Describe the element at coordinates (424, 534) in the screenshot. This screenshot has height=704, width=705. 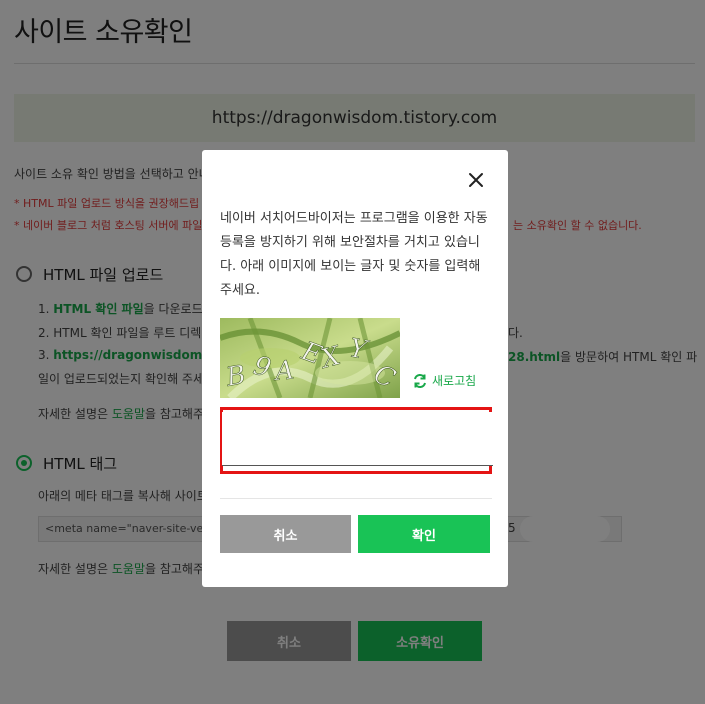
I see `modal-confirm-button: 확인` at that location.